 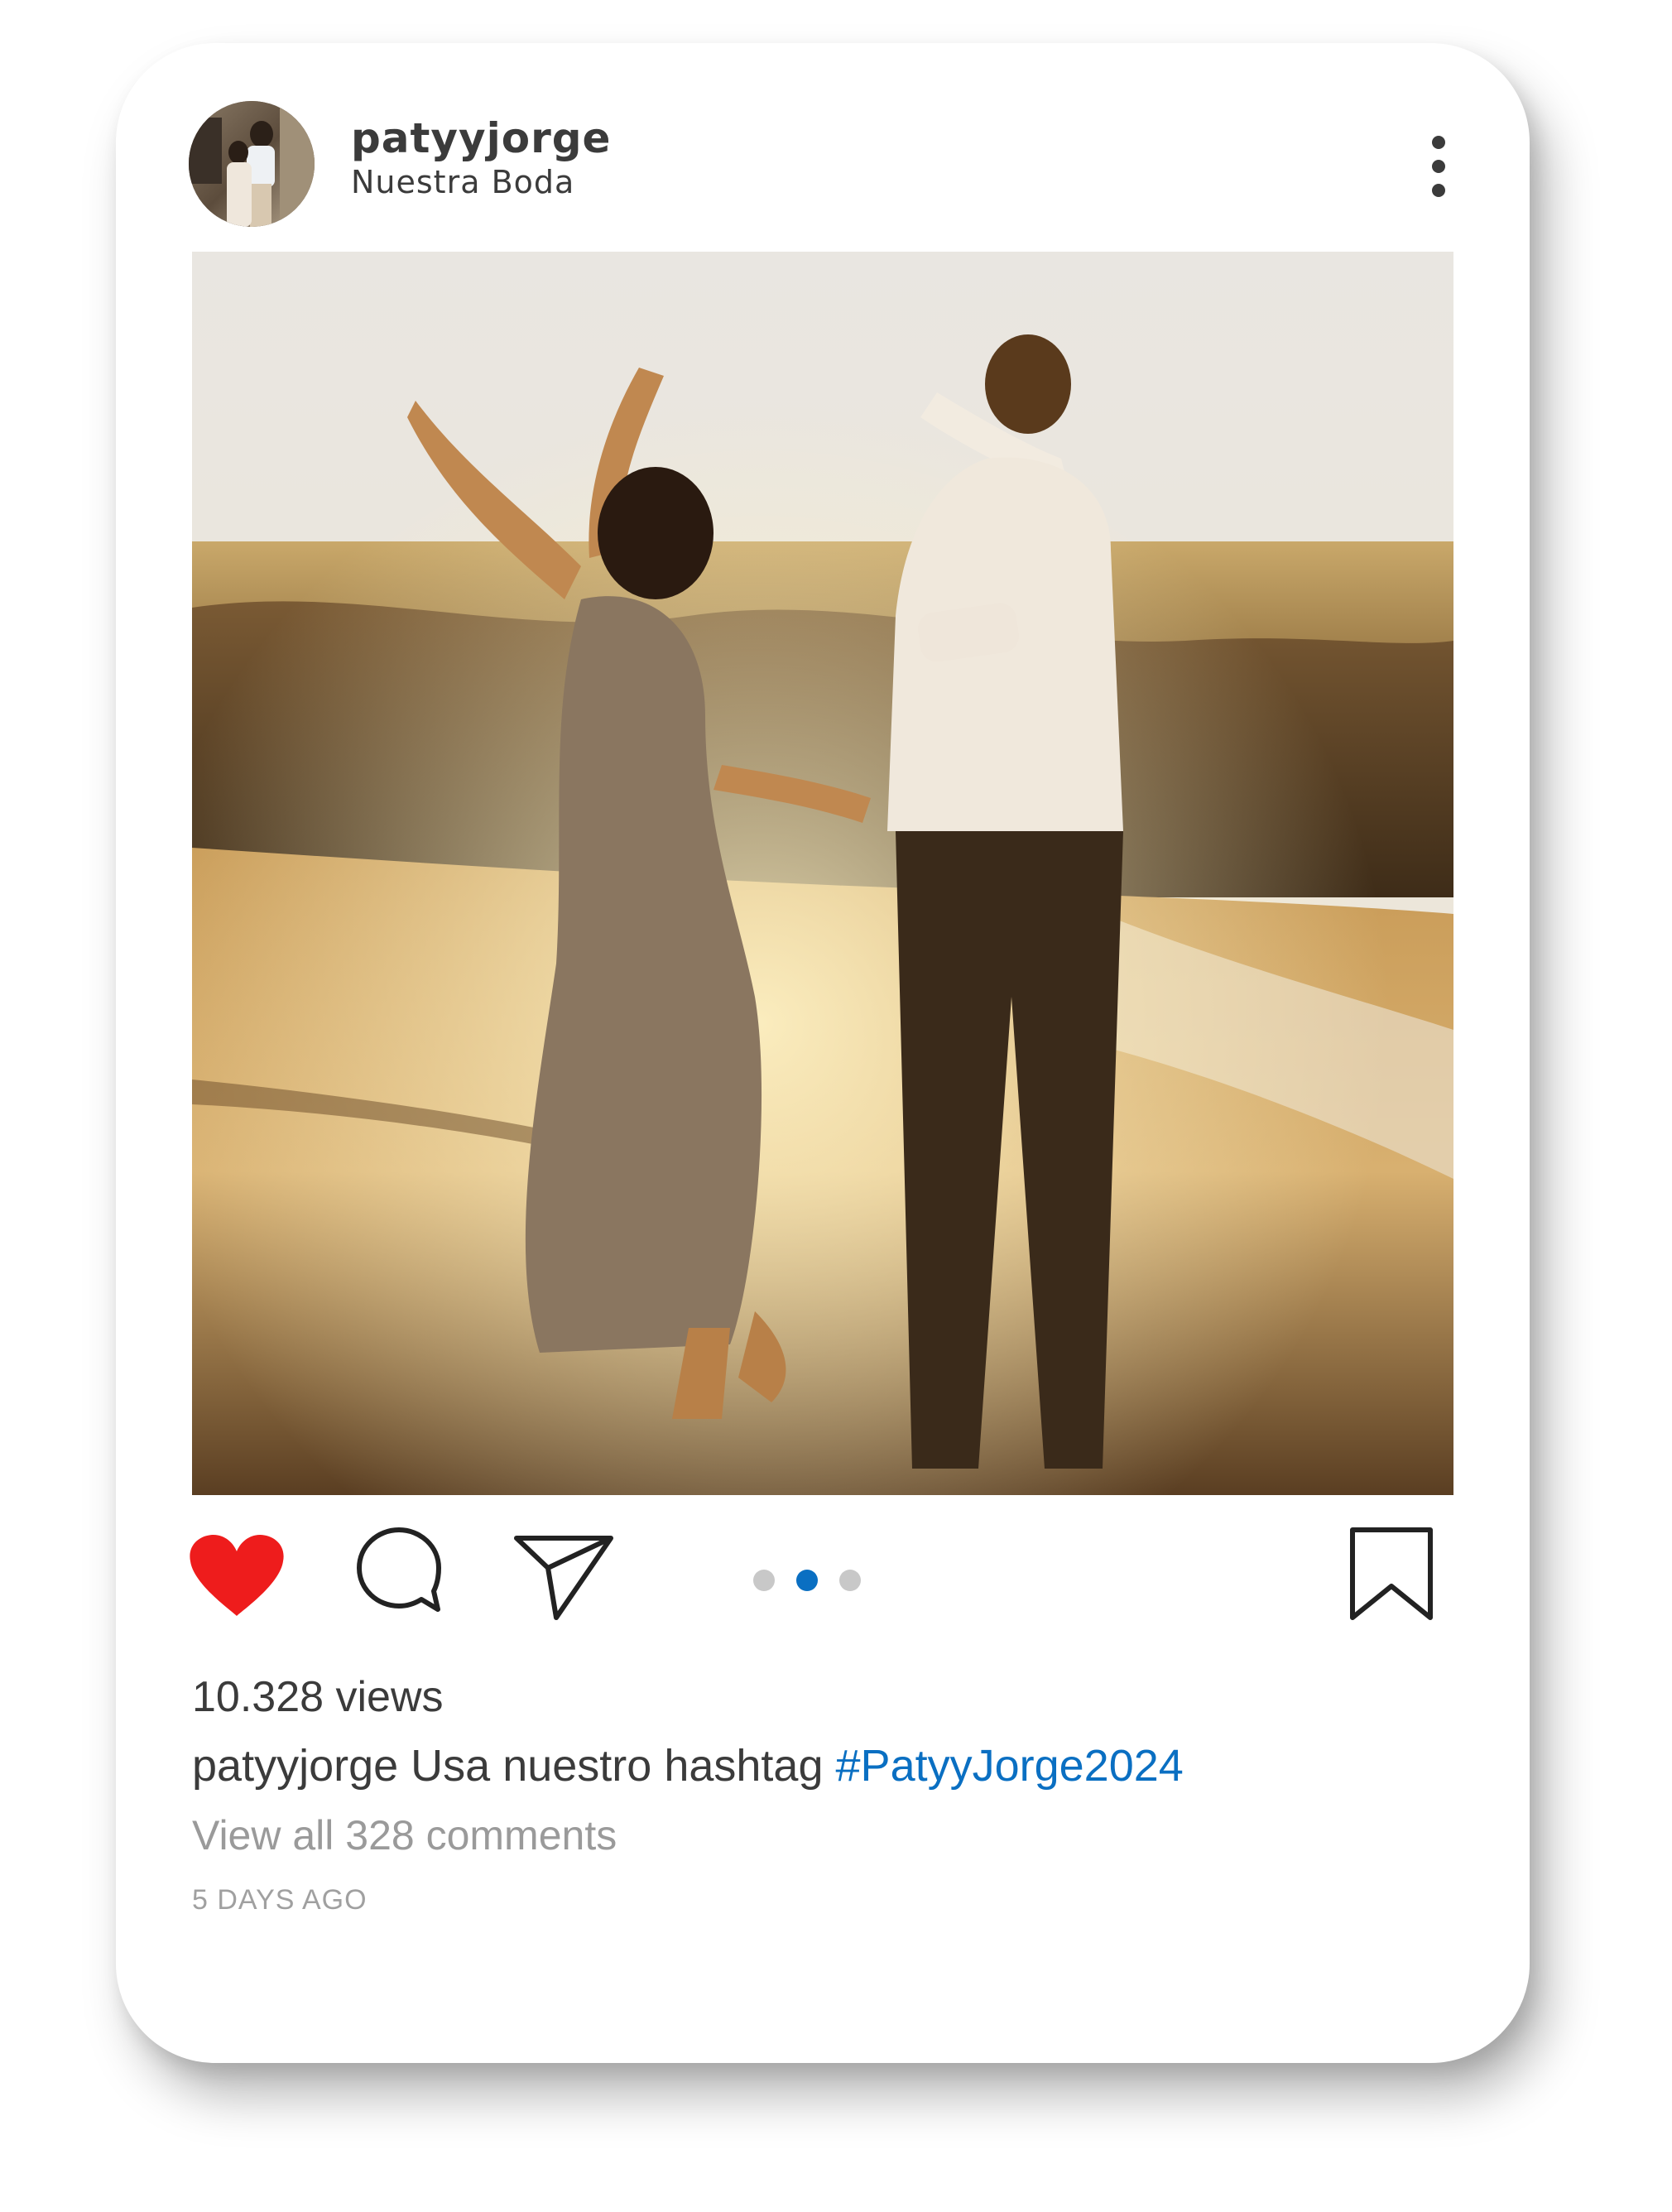 I want to click on post-timestamp: 5 DAYS AGO, so click(x=280, y=1900).